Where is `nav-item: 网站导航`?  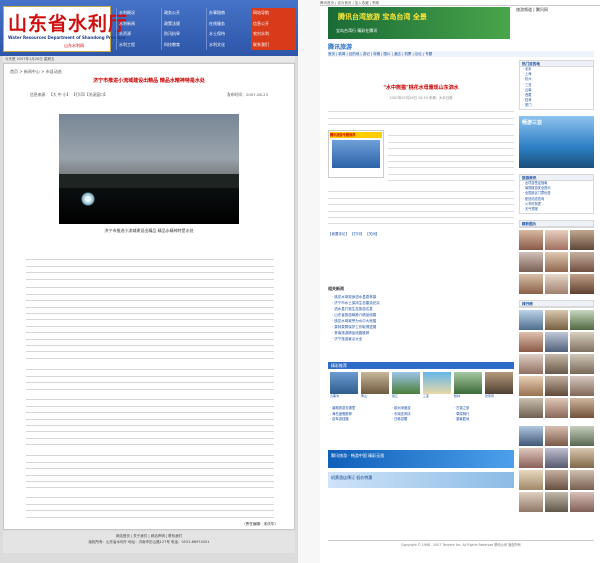 nav-item: 网站导航 is located at coordinates (273, 13).